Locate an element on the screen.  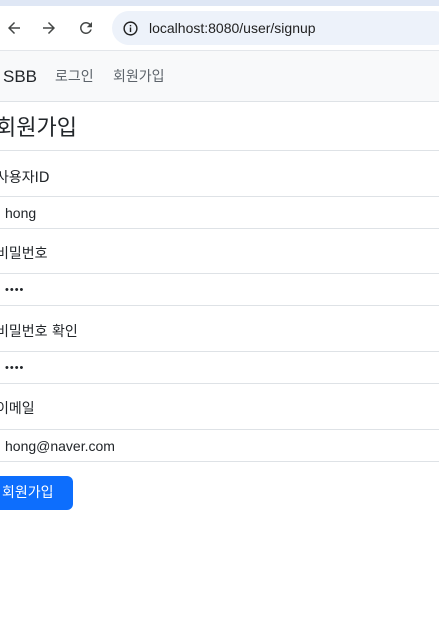
password-input is located at coordinates (219, 289).